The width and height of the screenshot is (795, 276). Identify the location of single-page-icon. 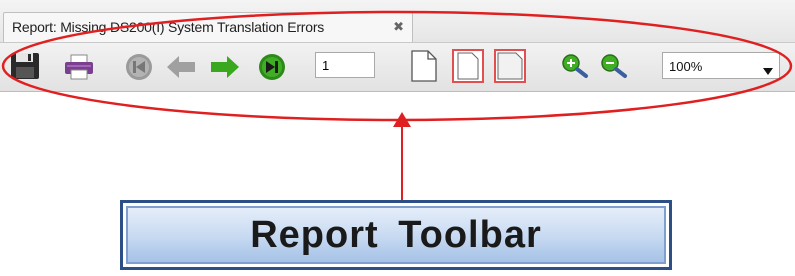
(424, 66).